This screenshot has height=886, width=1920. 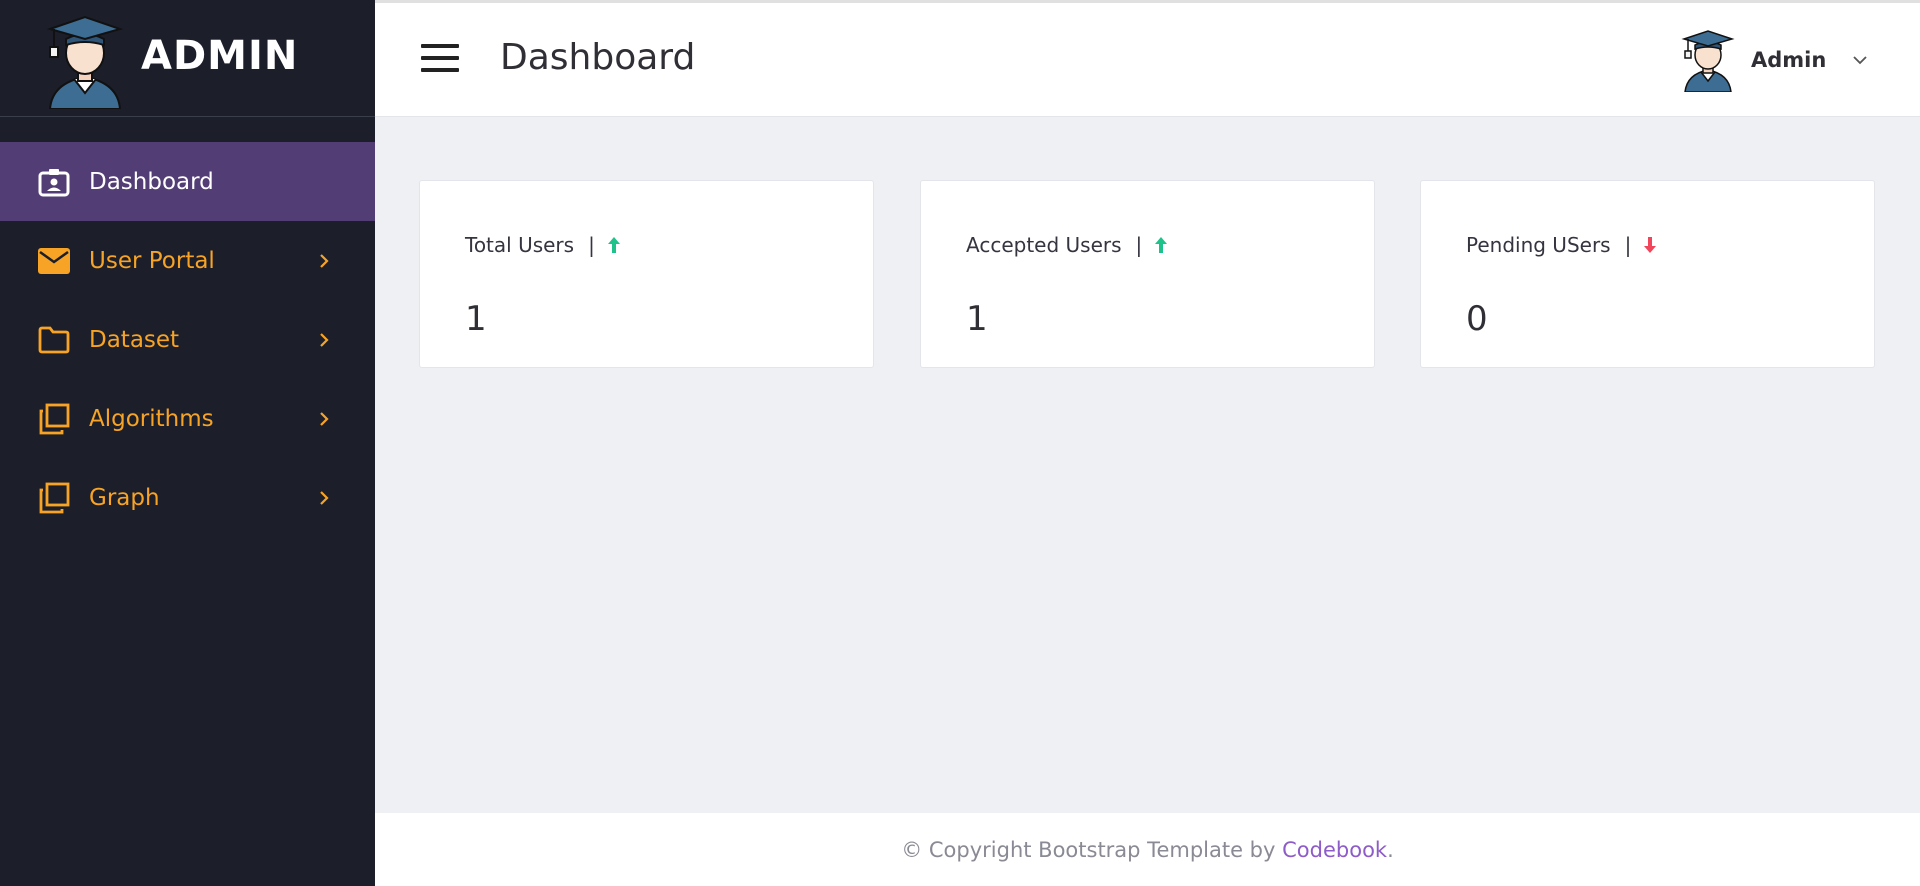 What do you see at coordinates (1650, 245) in the screenshot?
I see `arrow-down-icon` at bounding box center [1650, 245].